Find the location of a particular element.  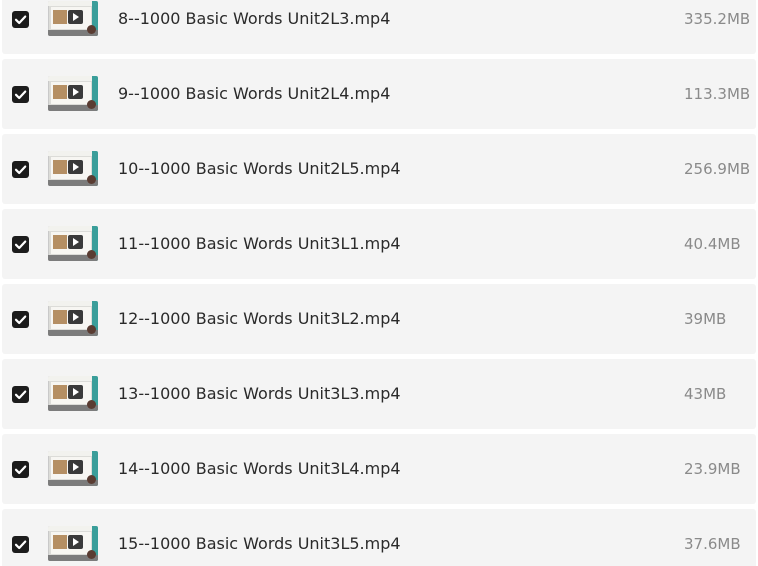

file-name: 14--1000 Basic Words Unit3L4.mp4 is located at coordinates (259, 469).